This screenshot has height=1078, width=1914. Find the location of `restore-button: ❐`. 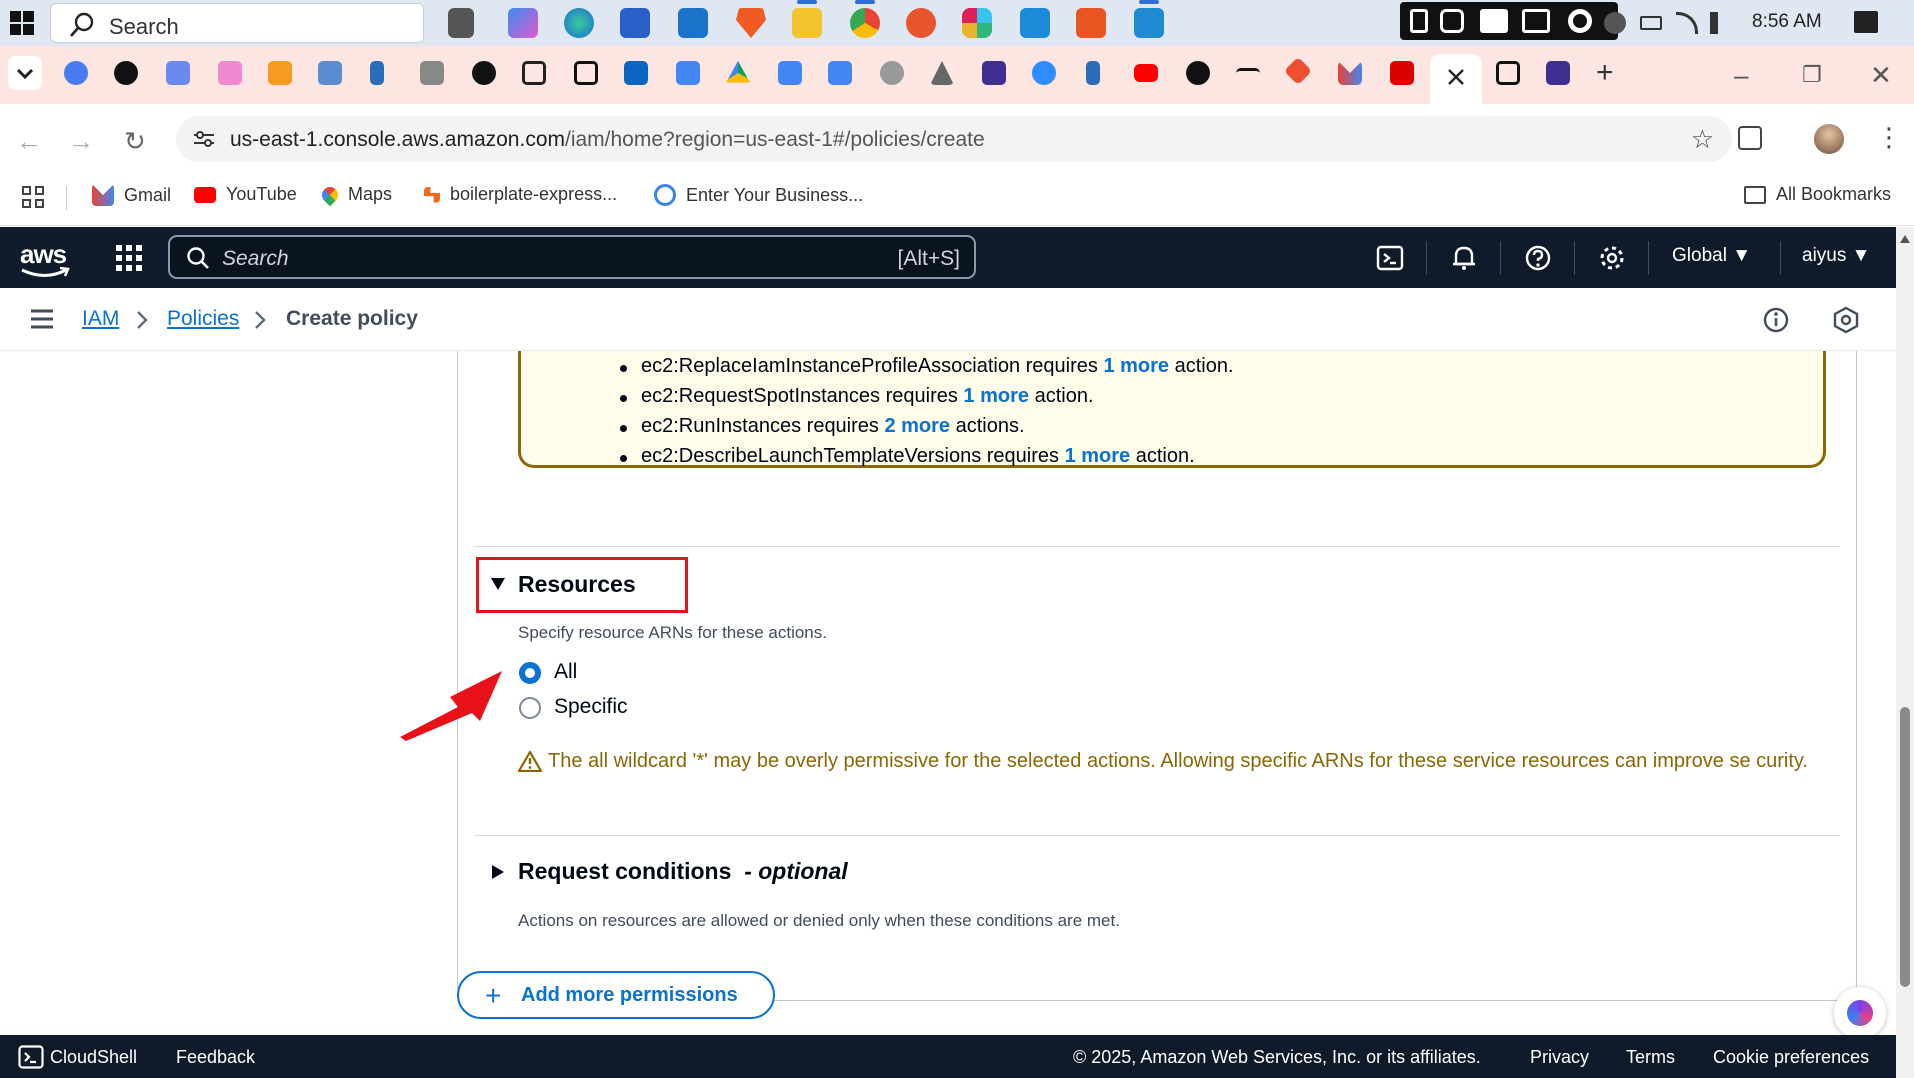

restore-button: ❐ is located at coordinates (1812, 75).